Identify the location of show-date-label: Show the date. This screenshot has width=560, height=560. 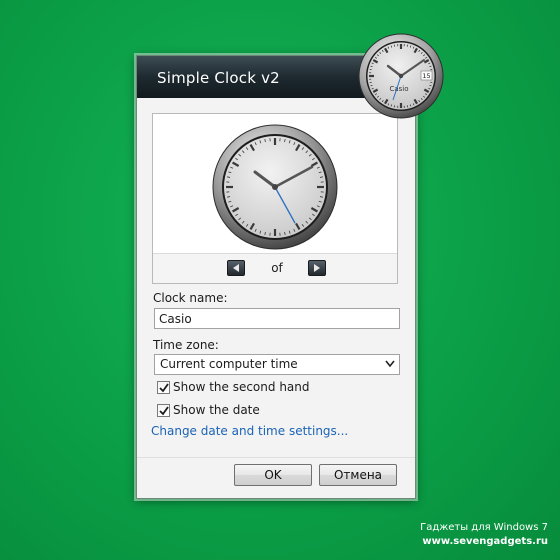
(216, 410).